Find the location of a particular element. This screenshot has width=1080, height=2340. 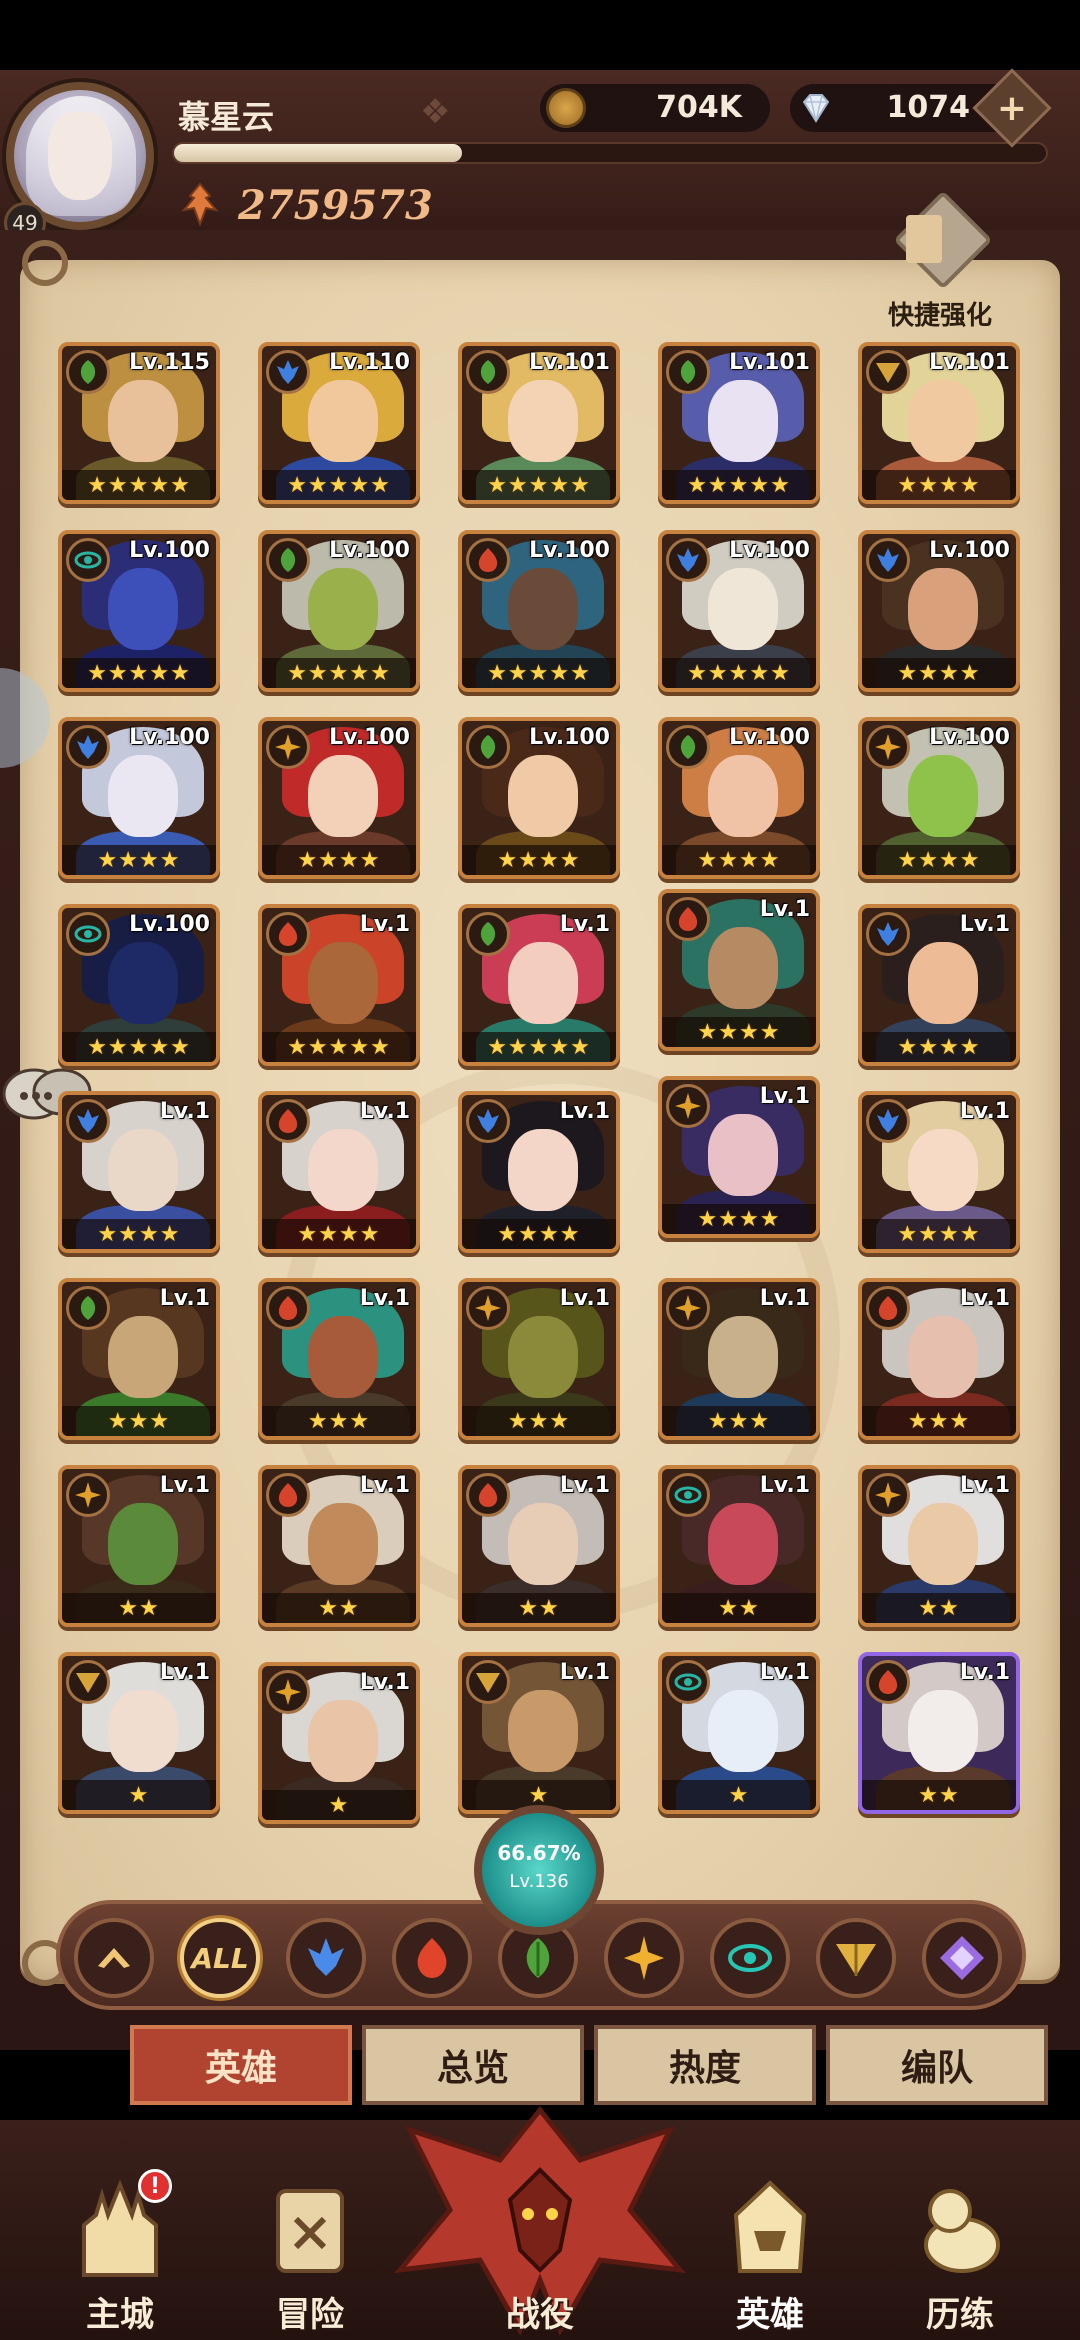

hero-stars: ★★★ is located at coordinates (939, 1421).